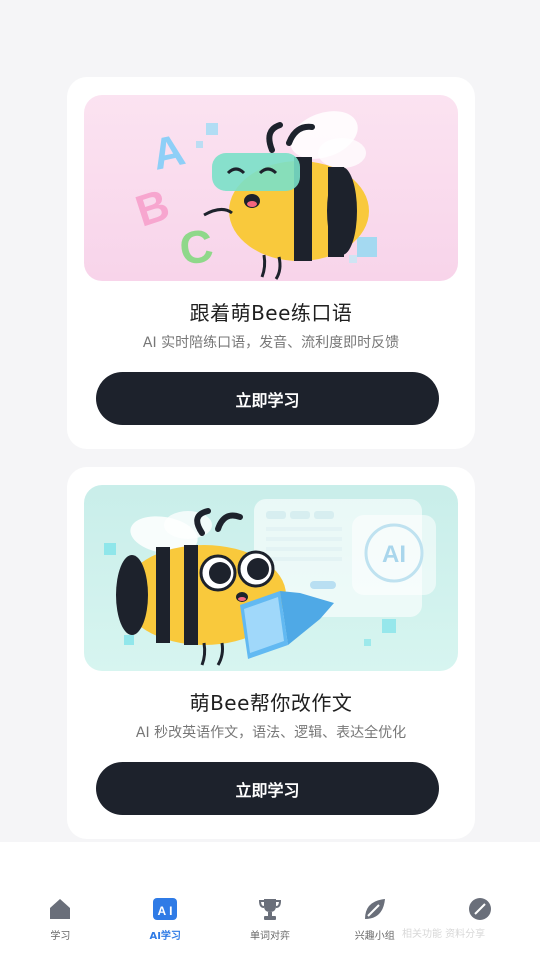 Image resolution: width=540 pixels, height=960 pixels. I want to click on letter-c: C, so click(196, 247).